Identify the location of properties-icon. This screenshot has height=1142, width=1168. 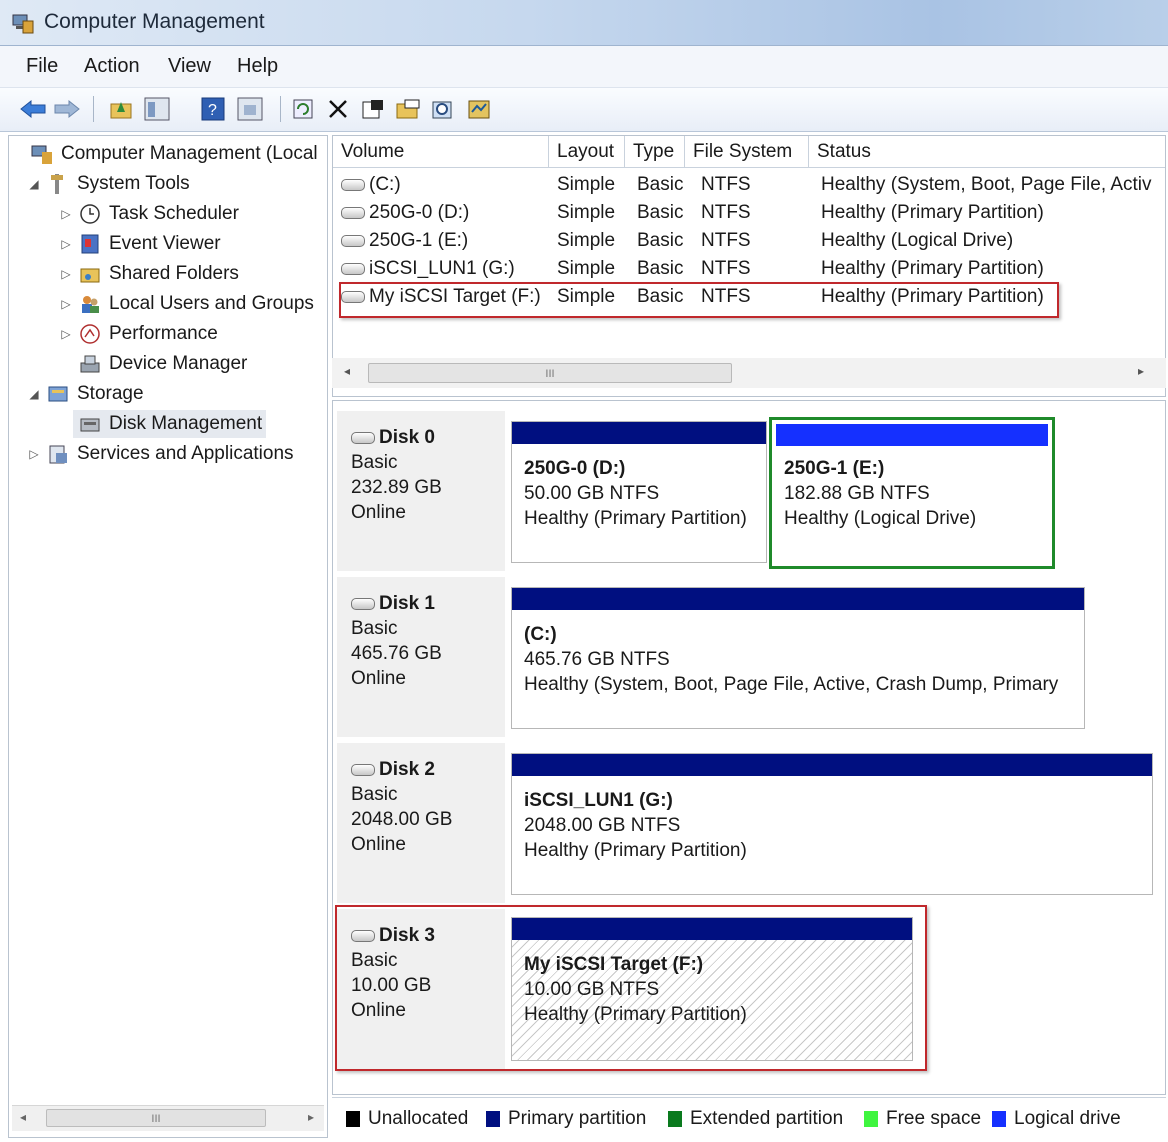
(373, 109).